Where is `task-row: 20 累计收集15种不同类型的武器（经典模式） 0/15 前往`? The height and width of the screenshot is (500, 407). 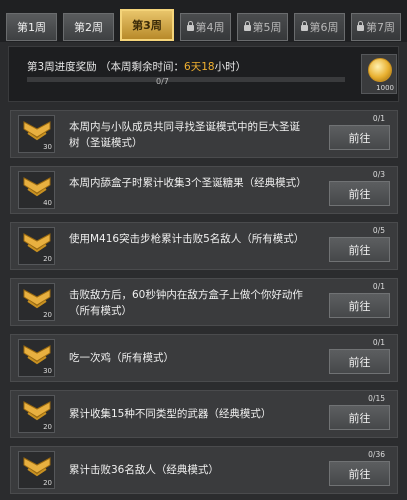
task-row: 20 累计收集15种不同类型的武器（经典模式） 0/15 前往 is located at coordinates (204, 414).